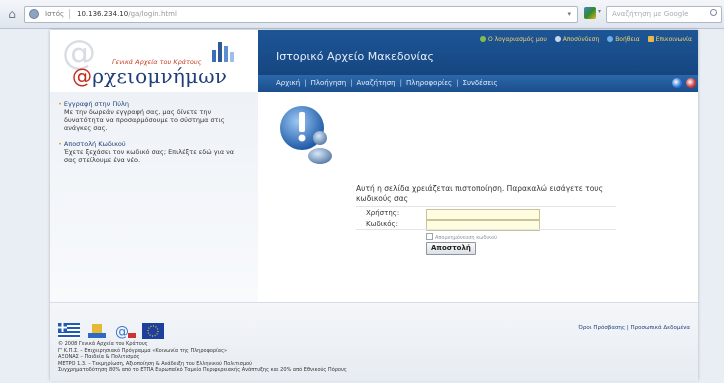 This screenshot has width=724, height=383. Describe the element at coordinates (55, 14) in the screenshot. I see `url-protocol: Ιστός` at that location.